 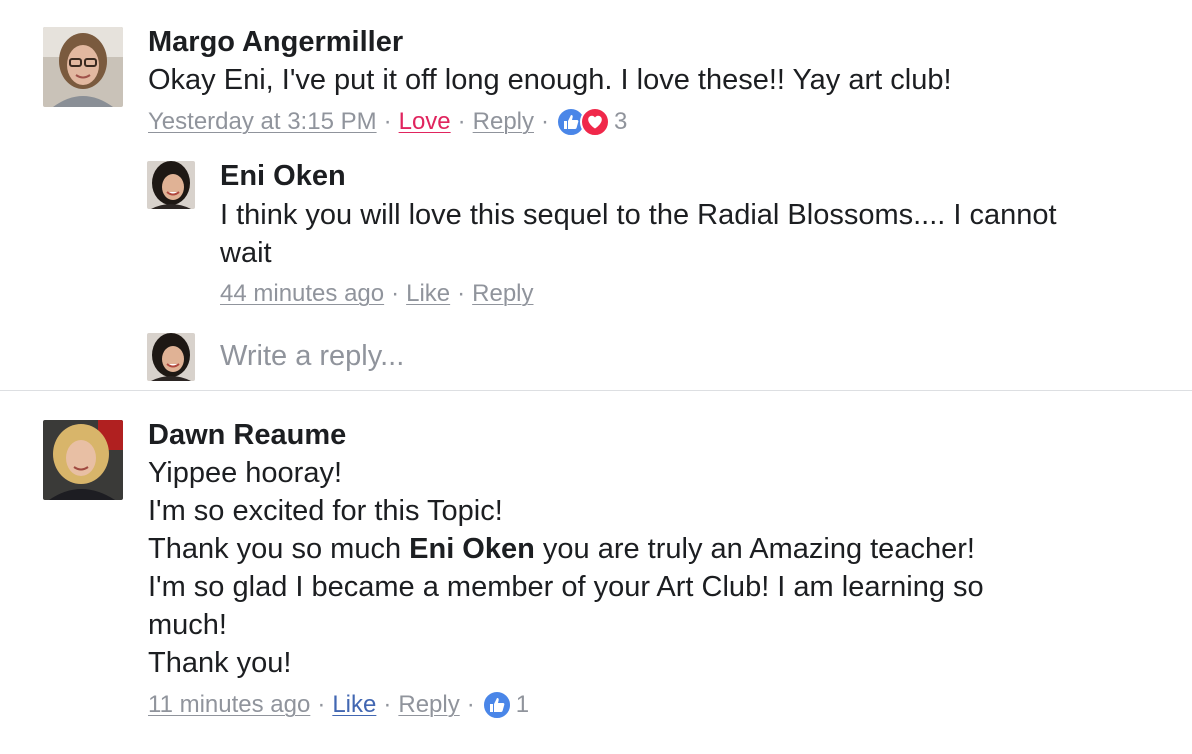 What do you see at coordinates (472, 549) in the screenshot?
I see `user-mention: Eni Oken` at bounding box center [472, 549].